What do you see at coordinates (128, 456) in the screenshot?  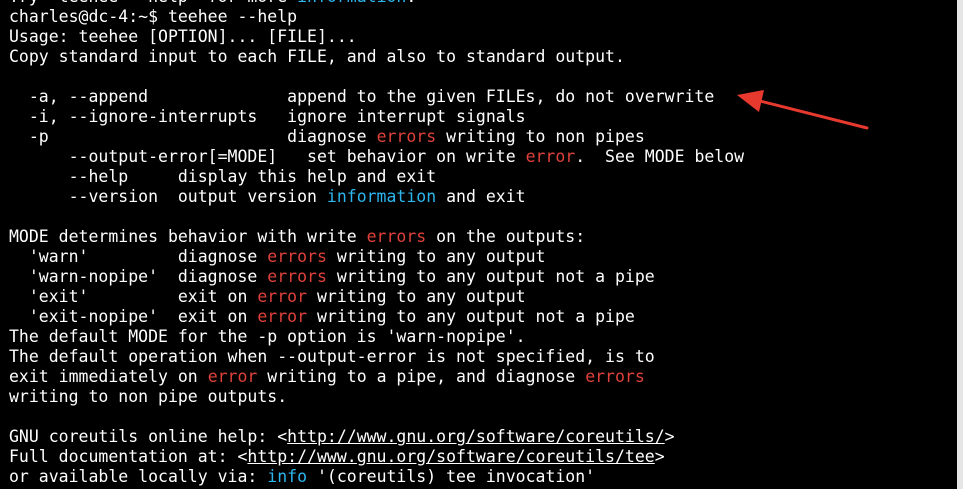 I see `text-segment: Full documentation at: <` at bounding box center [128, 456].